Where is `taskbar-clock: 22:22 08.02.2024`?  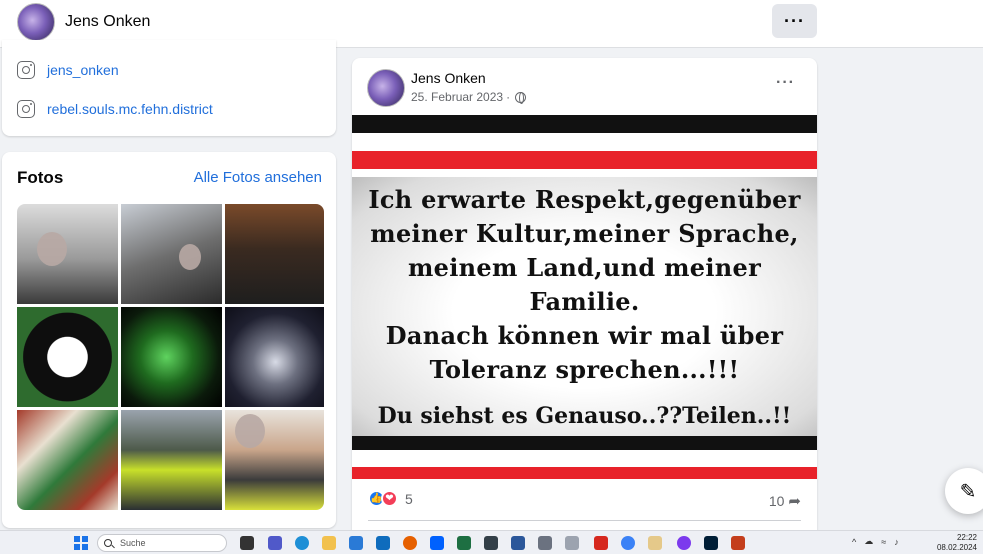
taskbar-clock: 22:22 08.02.2024 is located at coordinates (957, 543).